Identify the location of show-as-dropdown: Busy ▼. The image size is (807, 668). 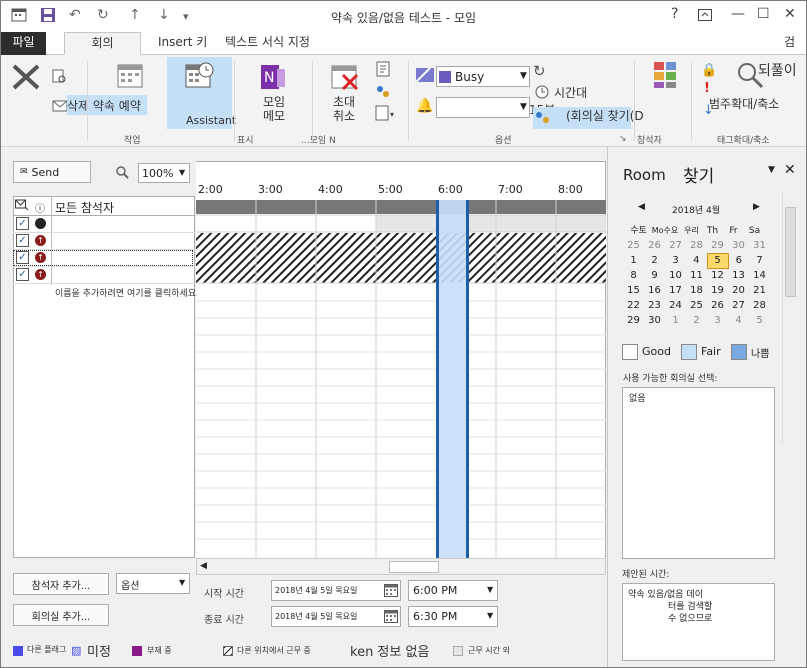
(483, 76).